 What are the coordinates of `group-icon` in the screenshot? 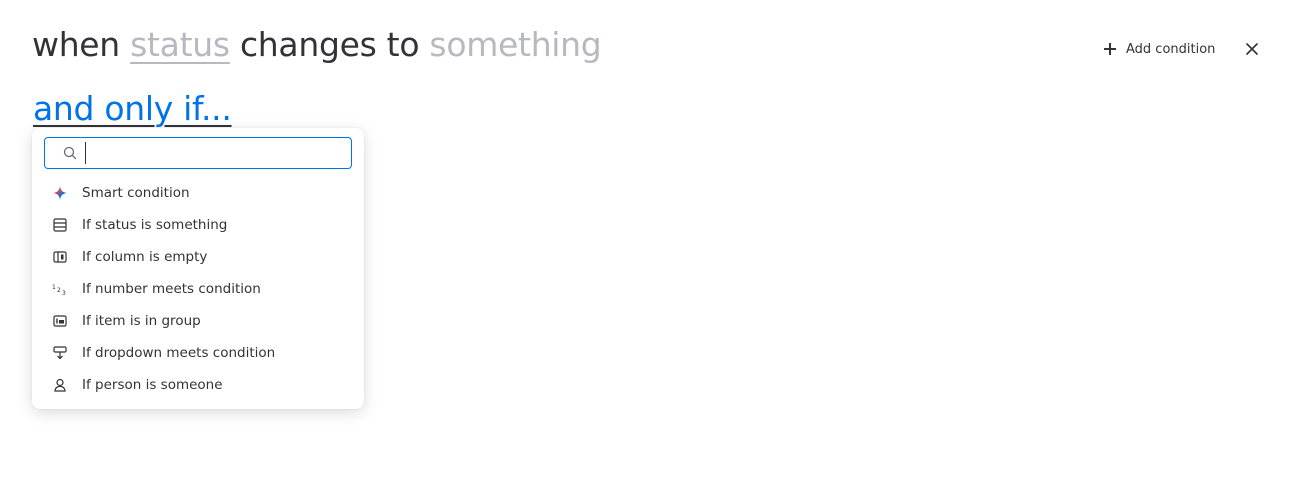 It's located at (60, 321).